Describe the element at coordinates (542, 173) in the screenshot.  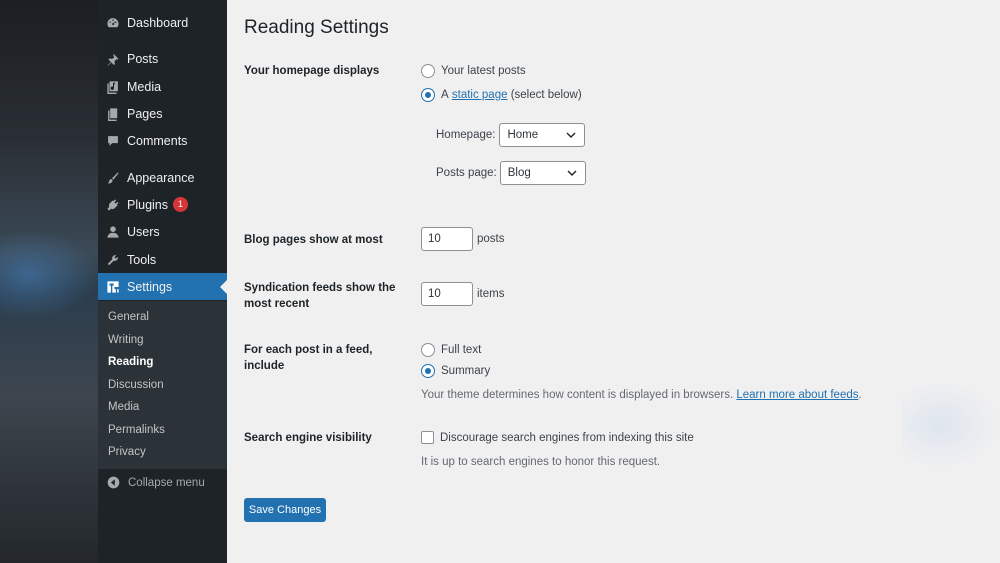
I see `posts-page-select: Blog` at that location.